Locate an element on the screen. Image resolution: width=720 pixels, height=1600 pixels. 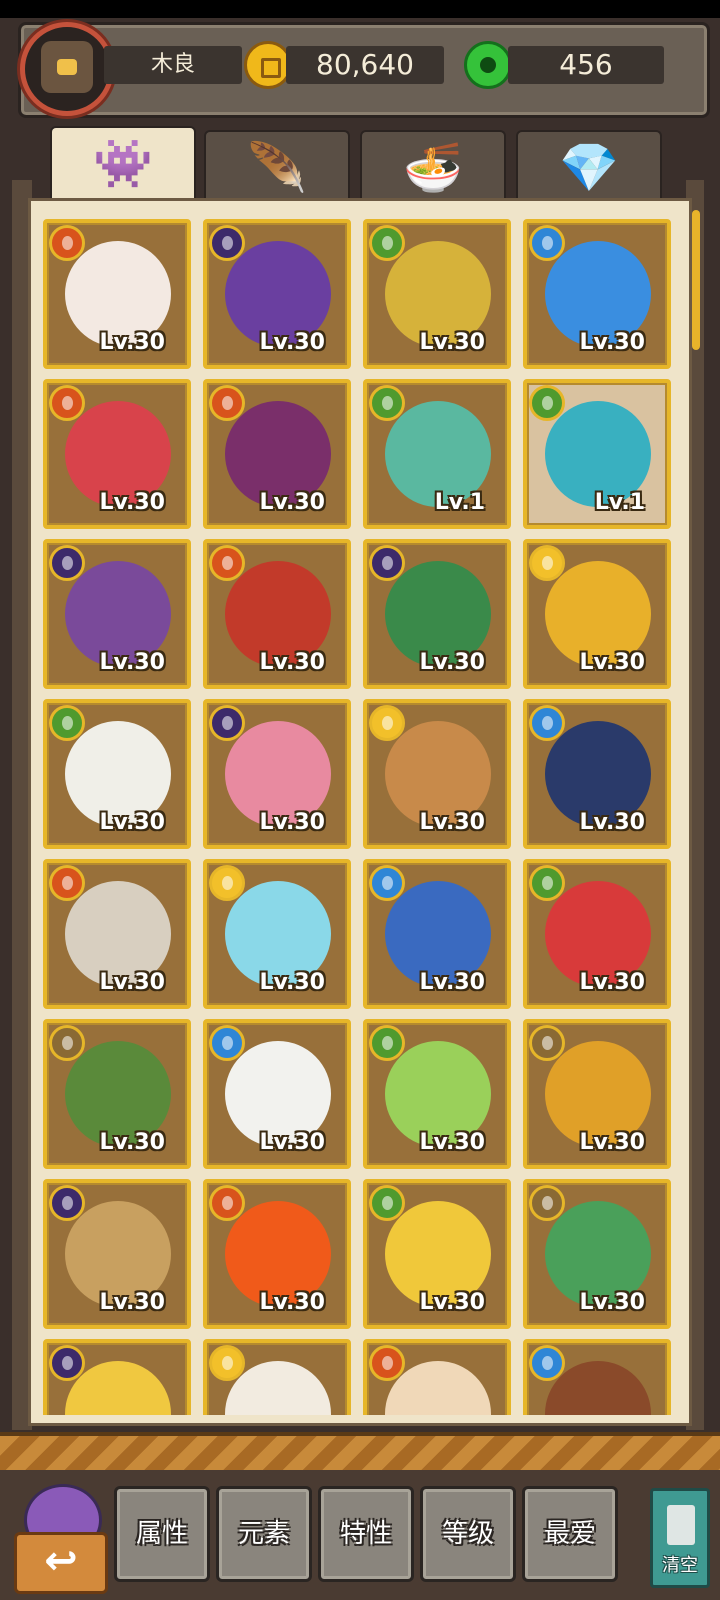
player-avatar is located at coordinates (67, 69).